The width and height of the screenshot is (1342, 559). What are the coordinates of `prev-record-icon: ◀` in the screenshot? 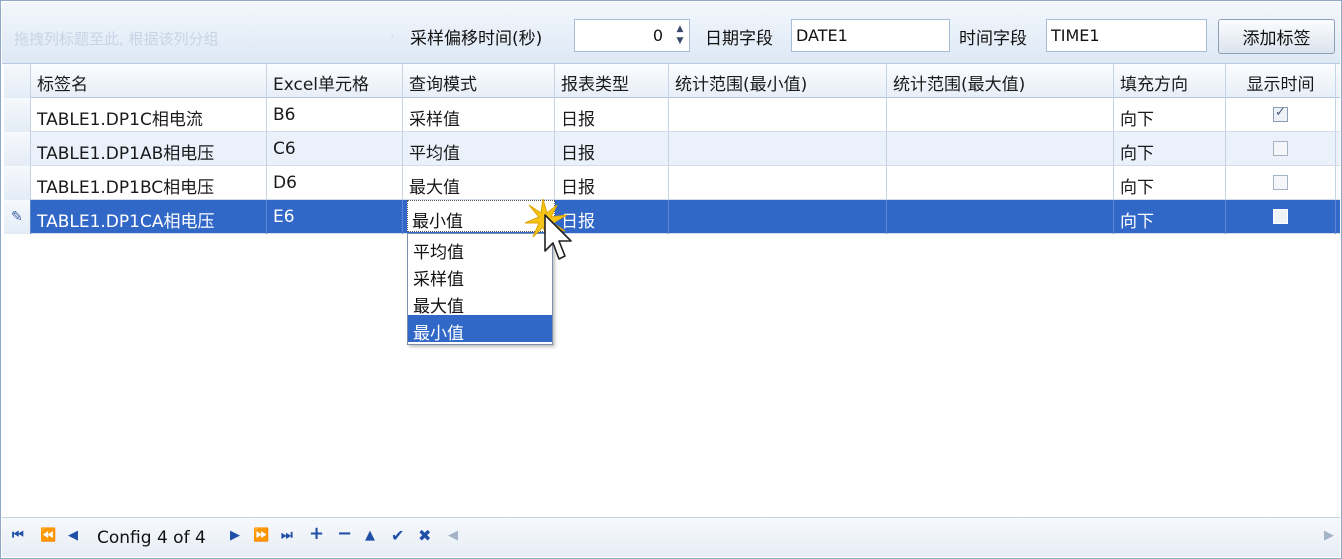 It's located at (73, 535).